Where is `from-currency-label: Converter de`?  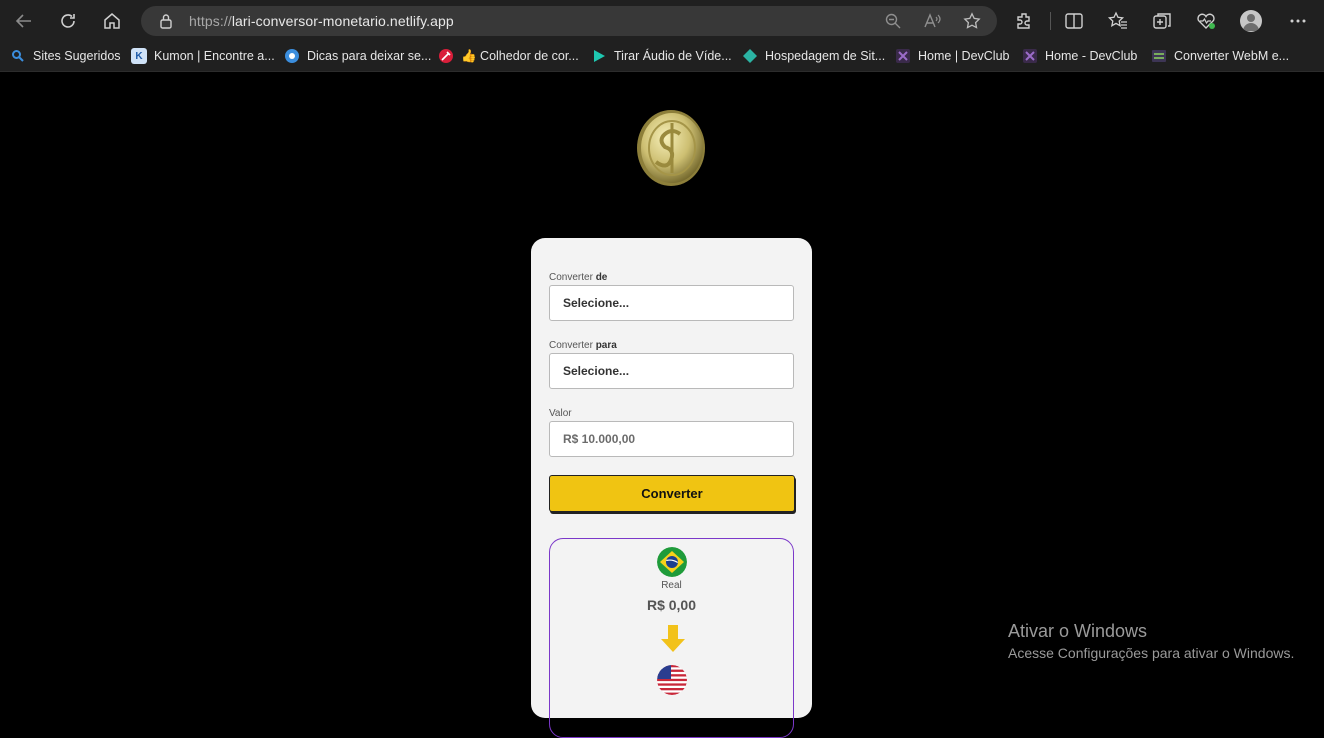
from-currency-label: Converter de is located at coordinates (578, 277).